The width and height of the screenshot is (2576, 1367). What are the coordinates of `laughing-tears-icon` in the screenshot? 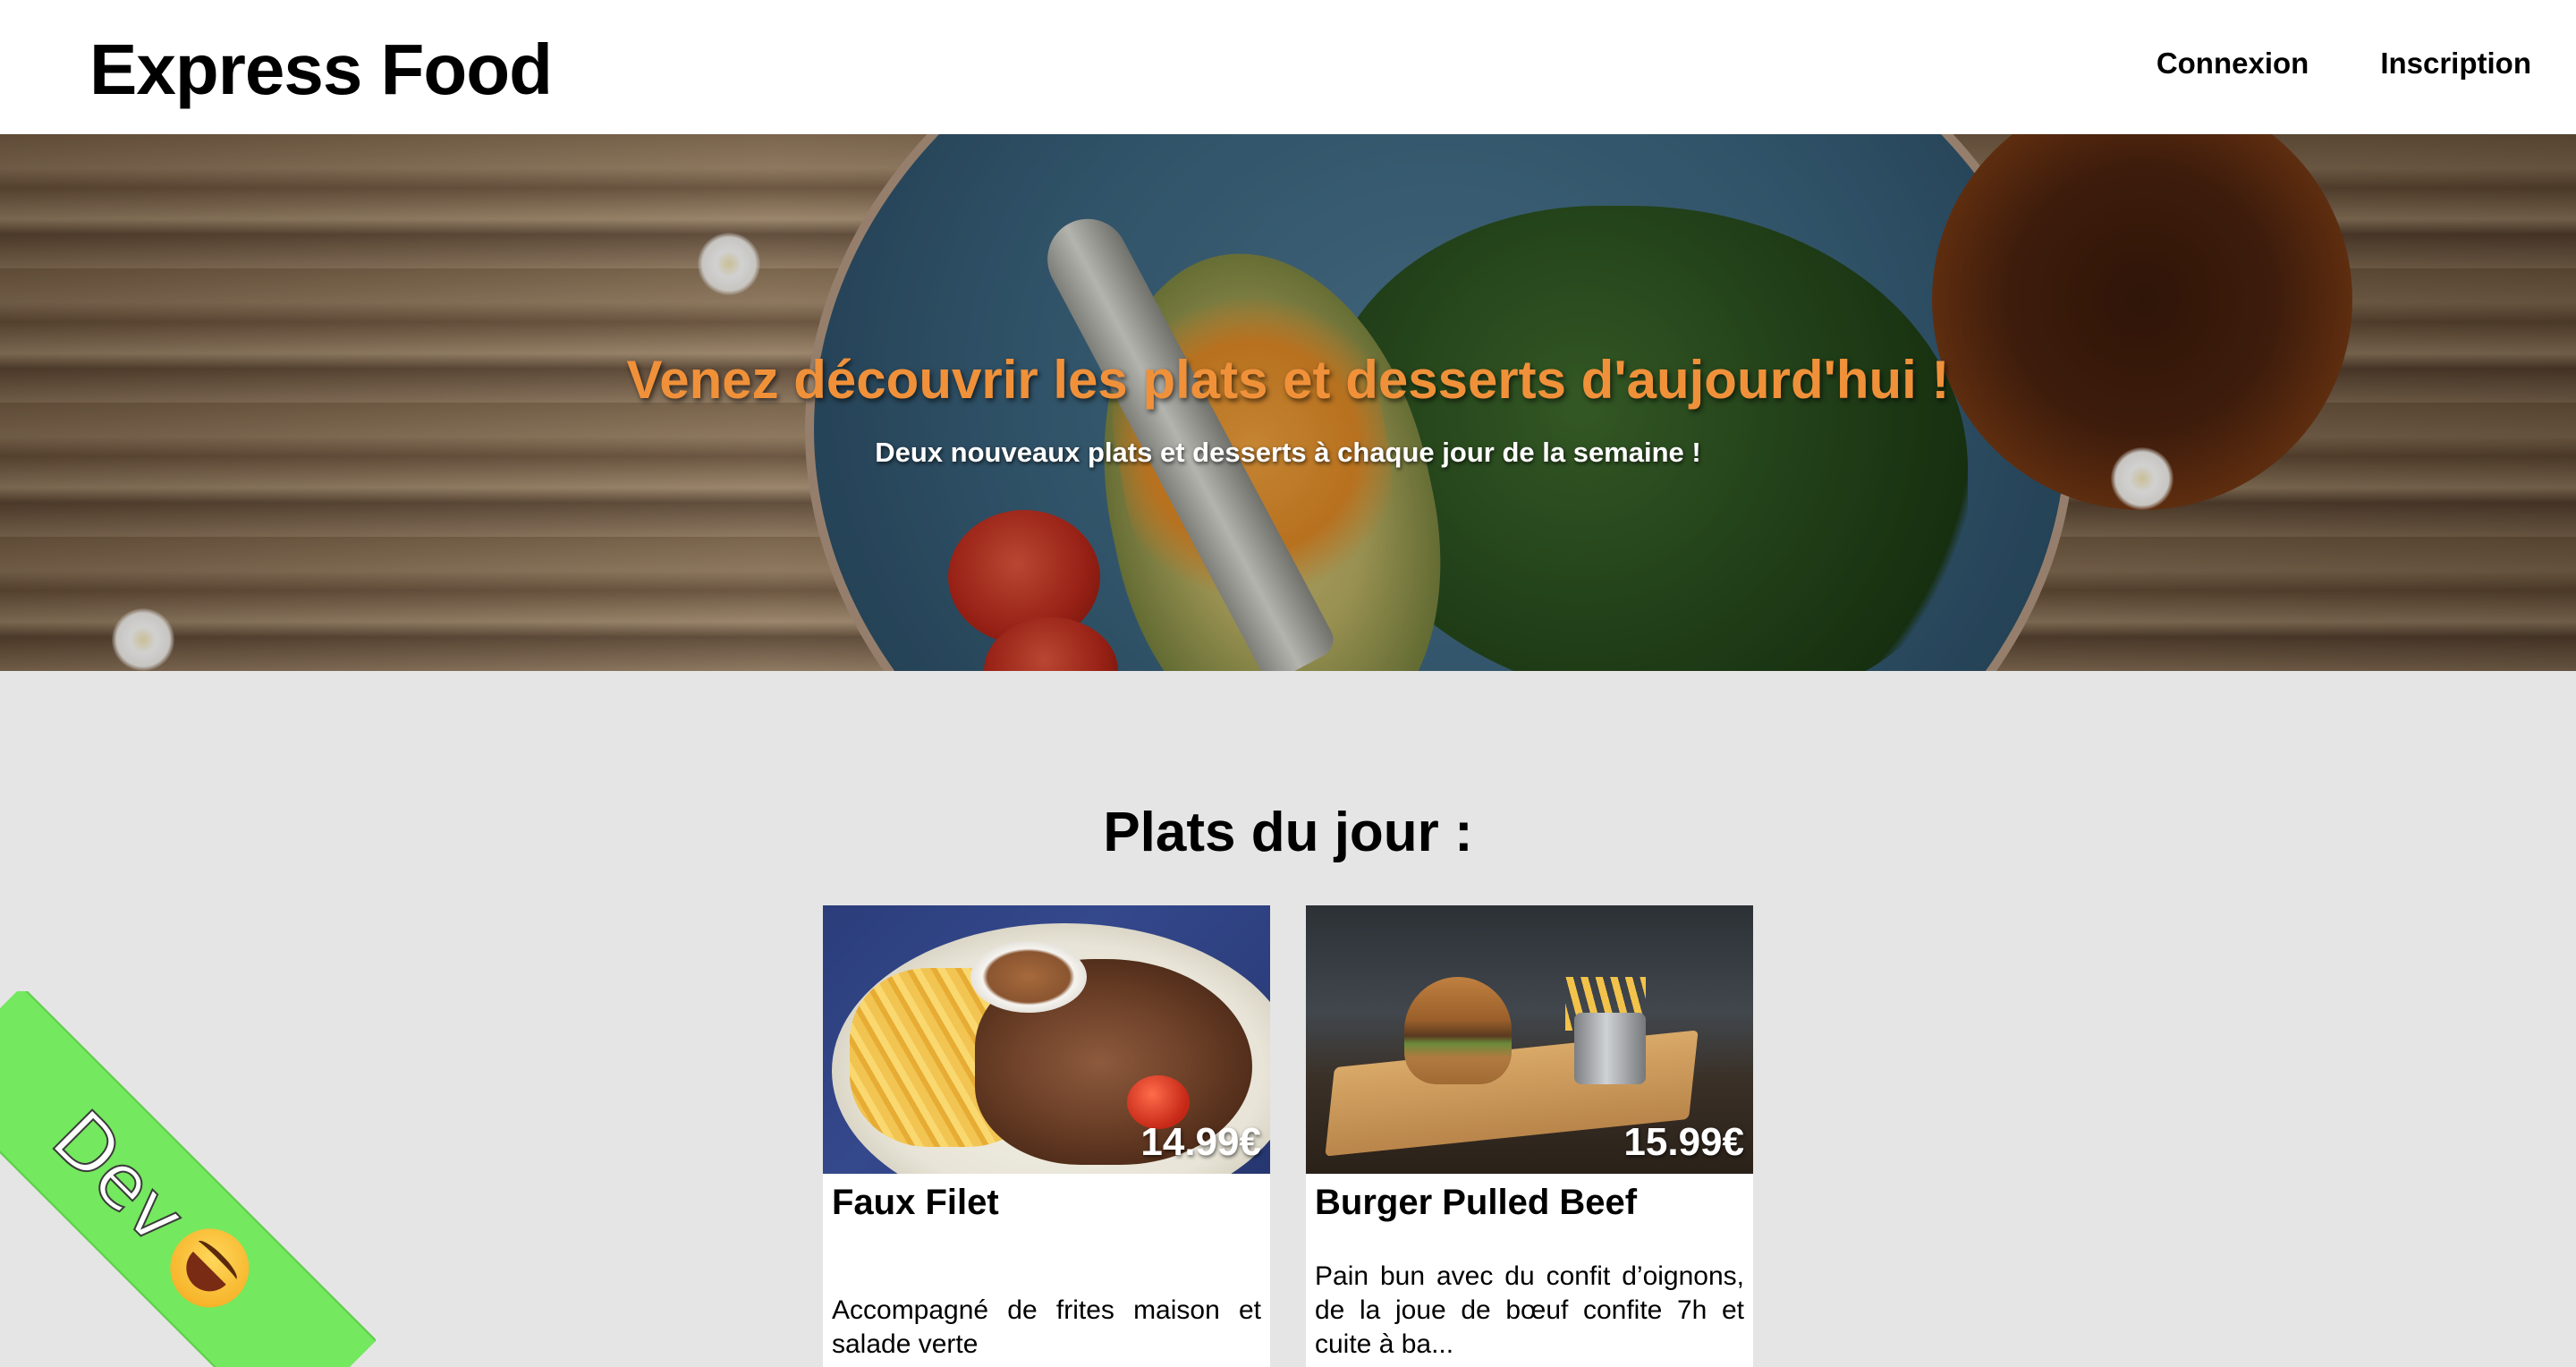 It's located at (210, 1268).